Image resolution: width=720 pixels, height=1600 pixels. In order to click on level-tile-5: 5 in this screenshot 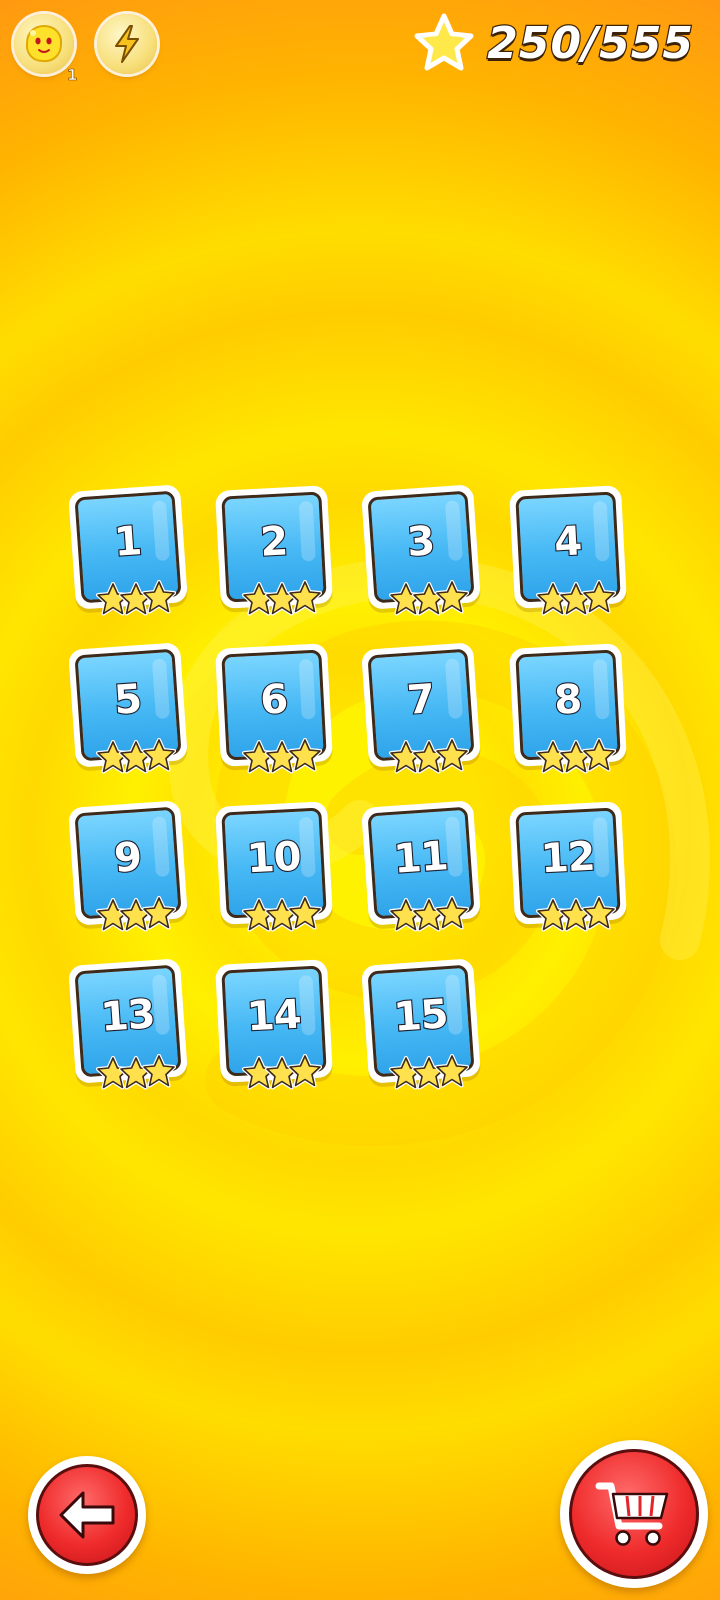, I will do `click(131, 712)`.